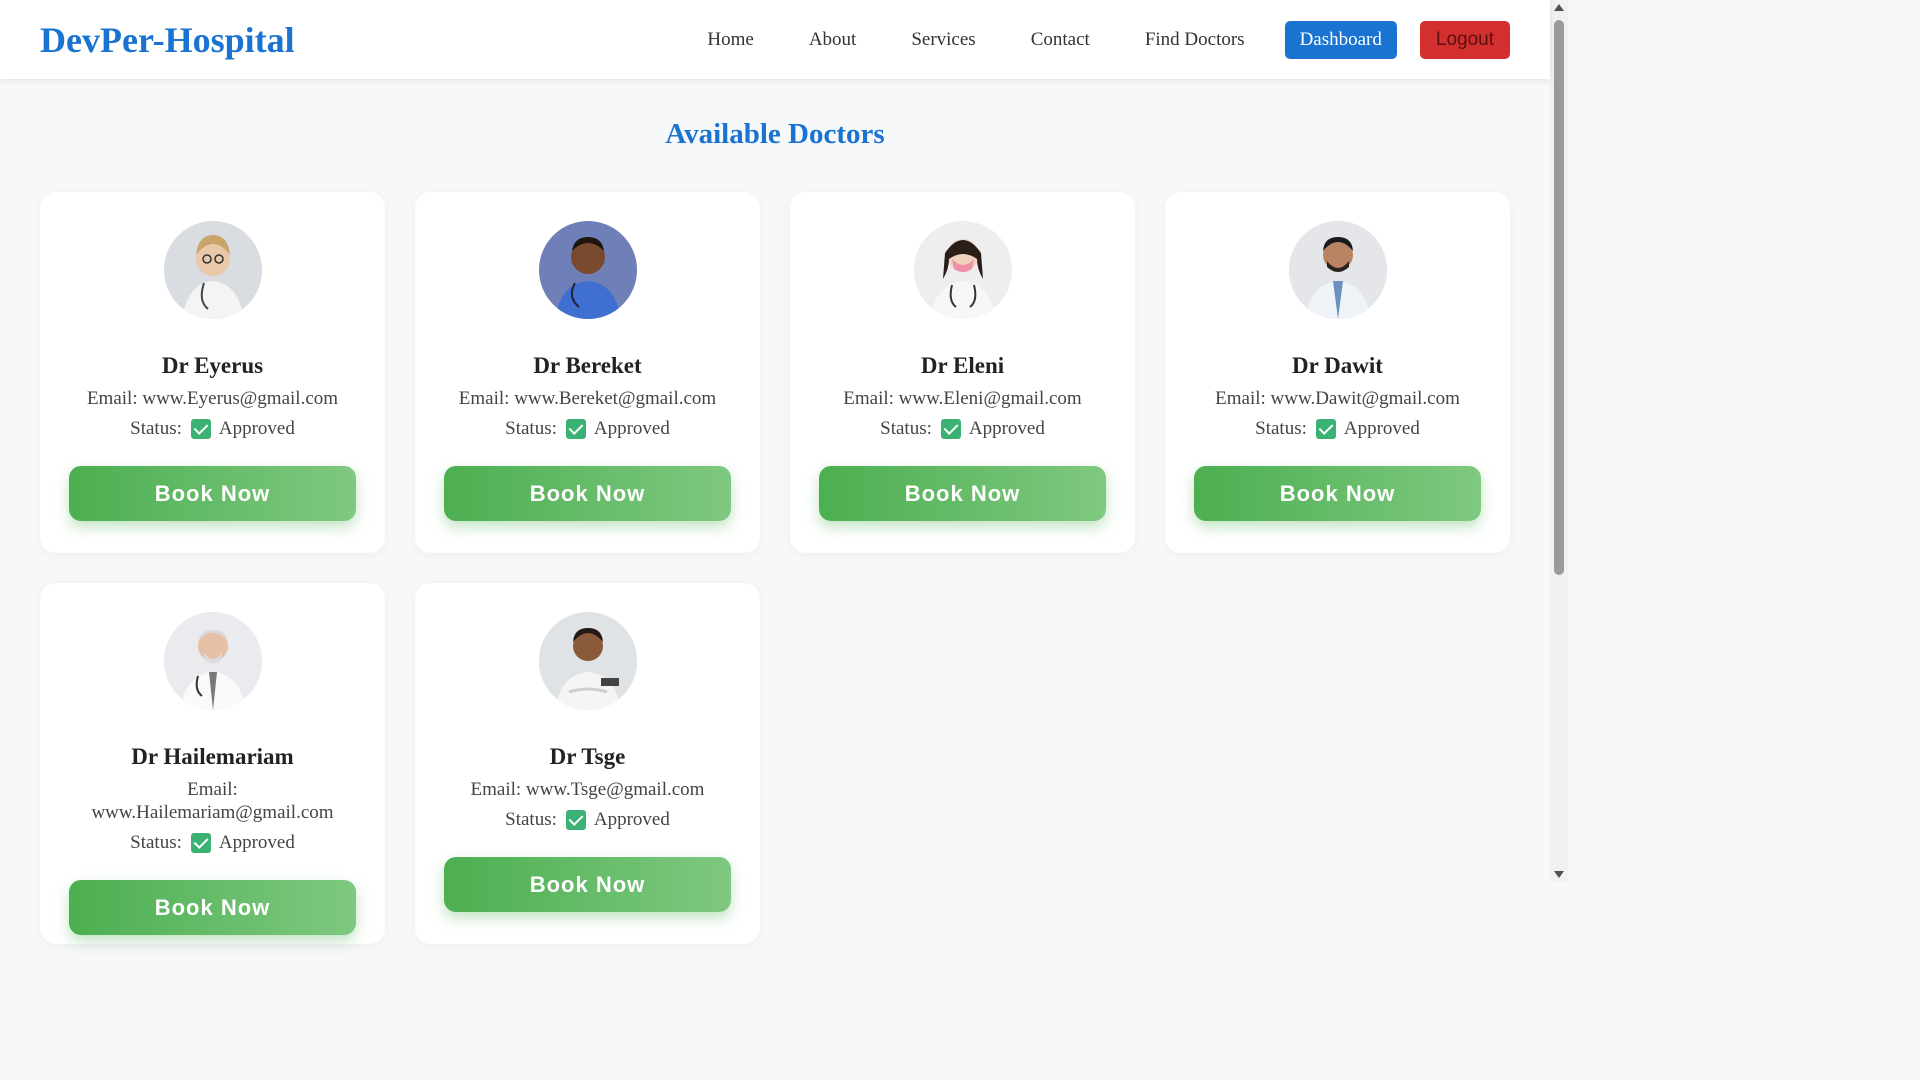 Image resolution: width=1920 pixels, height=1080 pixels. Describe the element at coordinates (1464, 39) in the screenshot. I see `logout-button: Logout` at that location.